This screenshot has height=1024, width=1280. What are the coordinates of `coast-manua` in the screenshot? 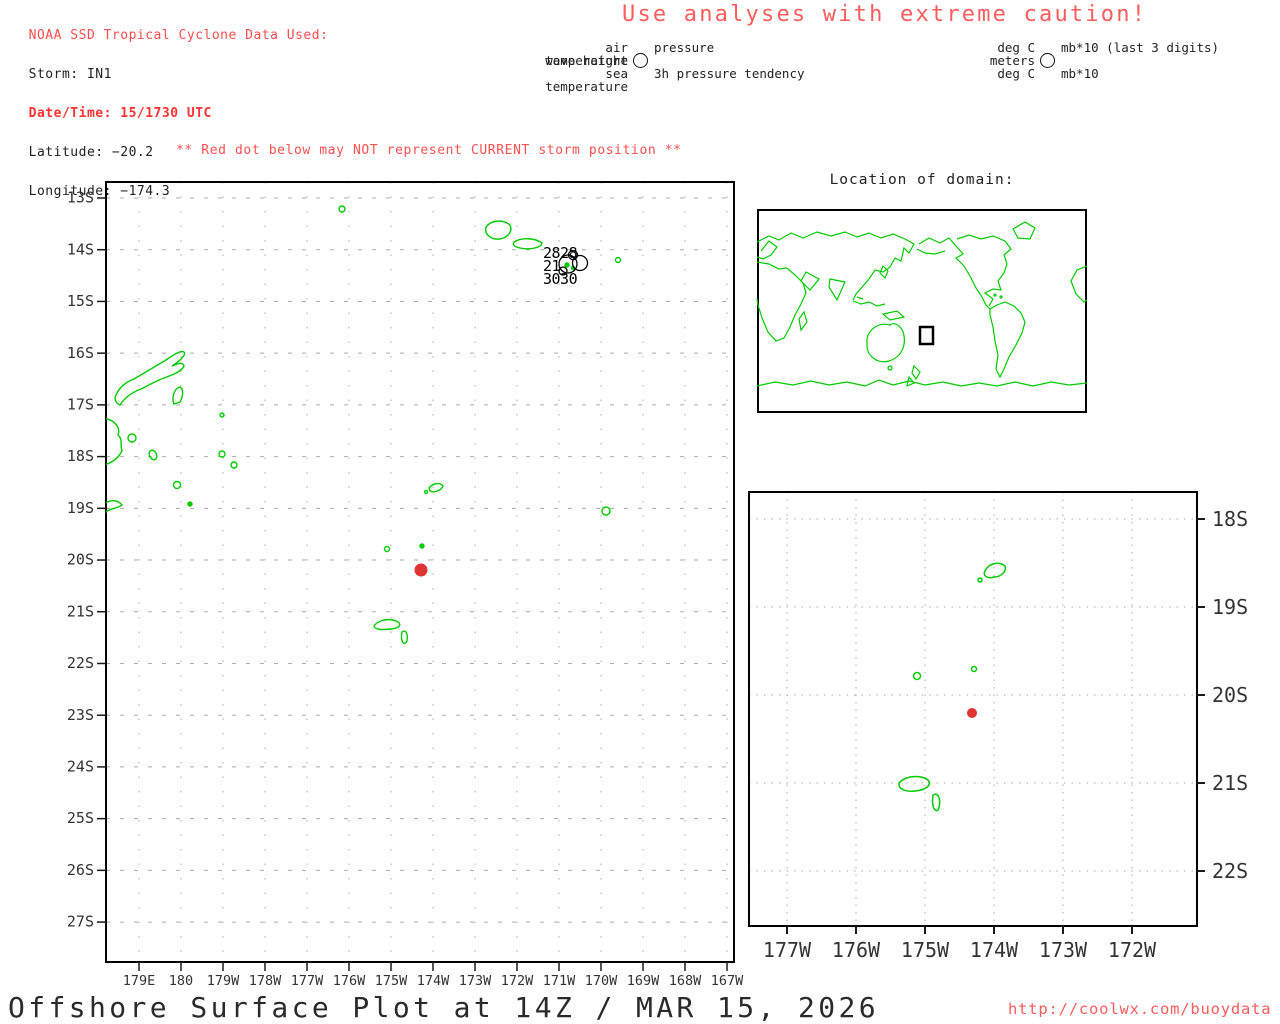 It's located at (618, 260).